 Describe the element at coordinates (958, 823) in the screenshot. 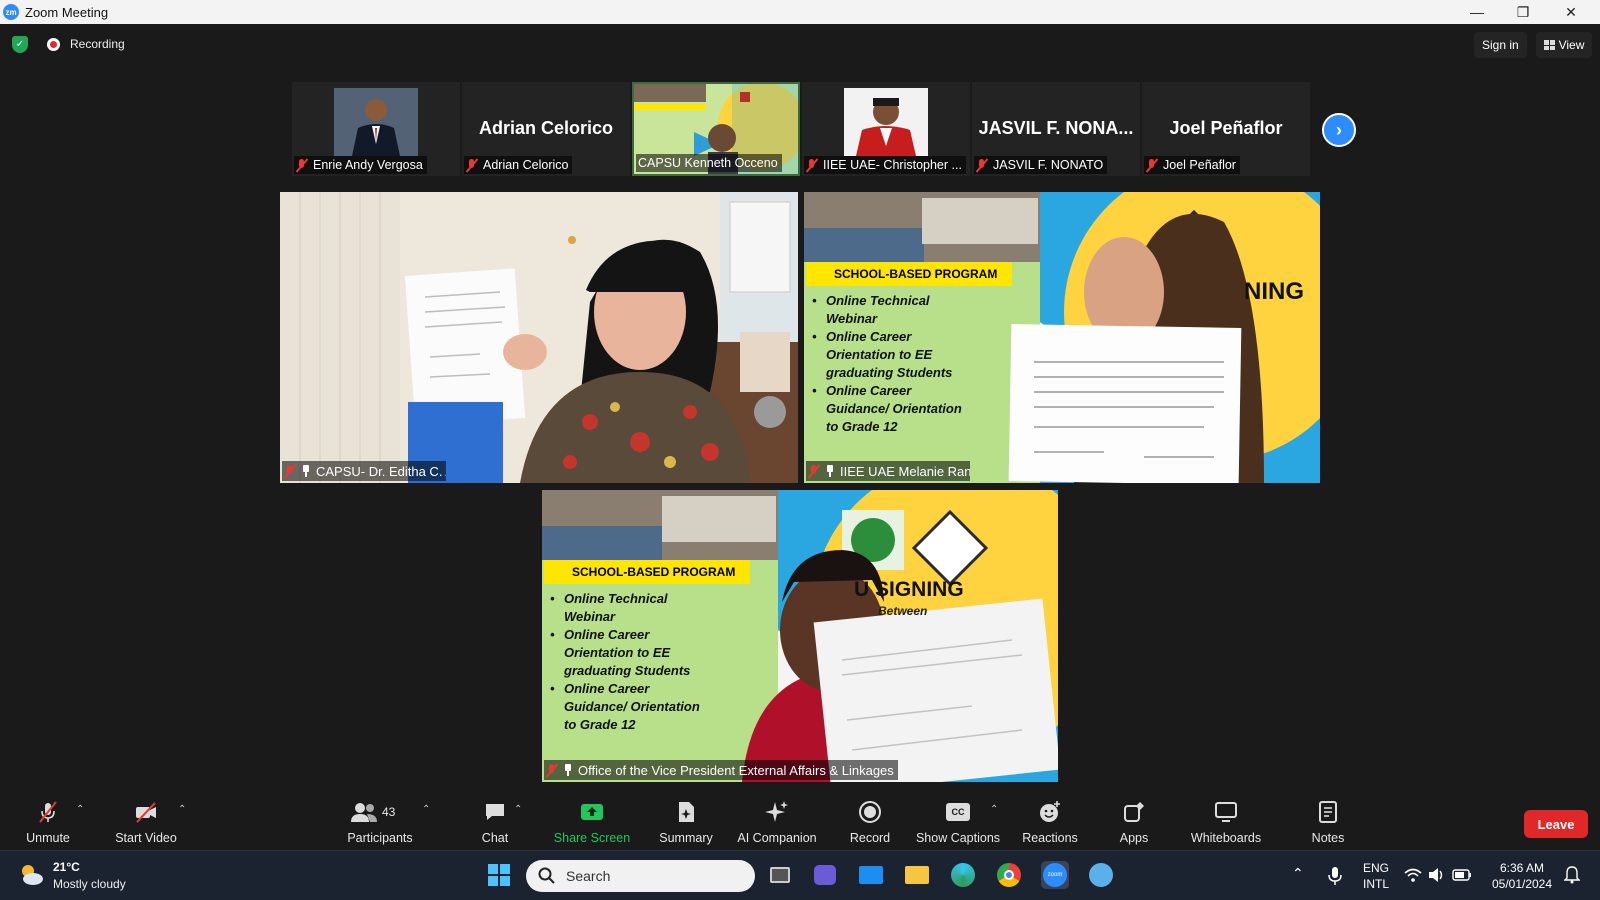

I see `show-captions-button: CC Show Captions` at that location.